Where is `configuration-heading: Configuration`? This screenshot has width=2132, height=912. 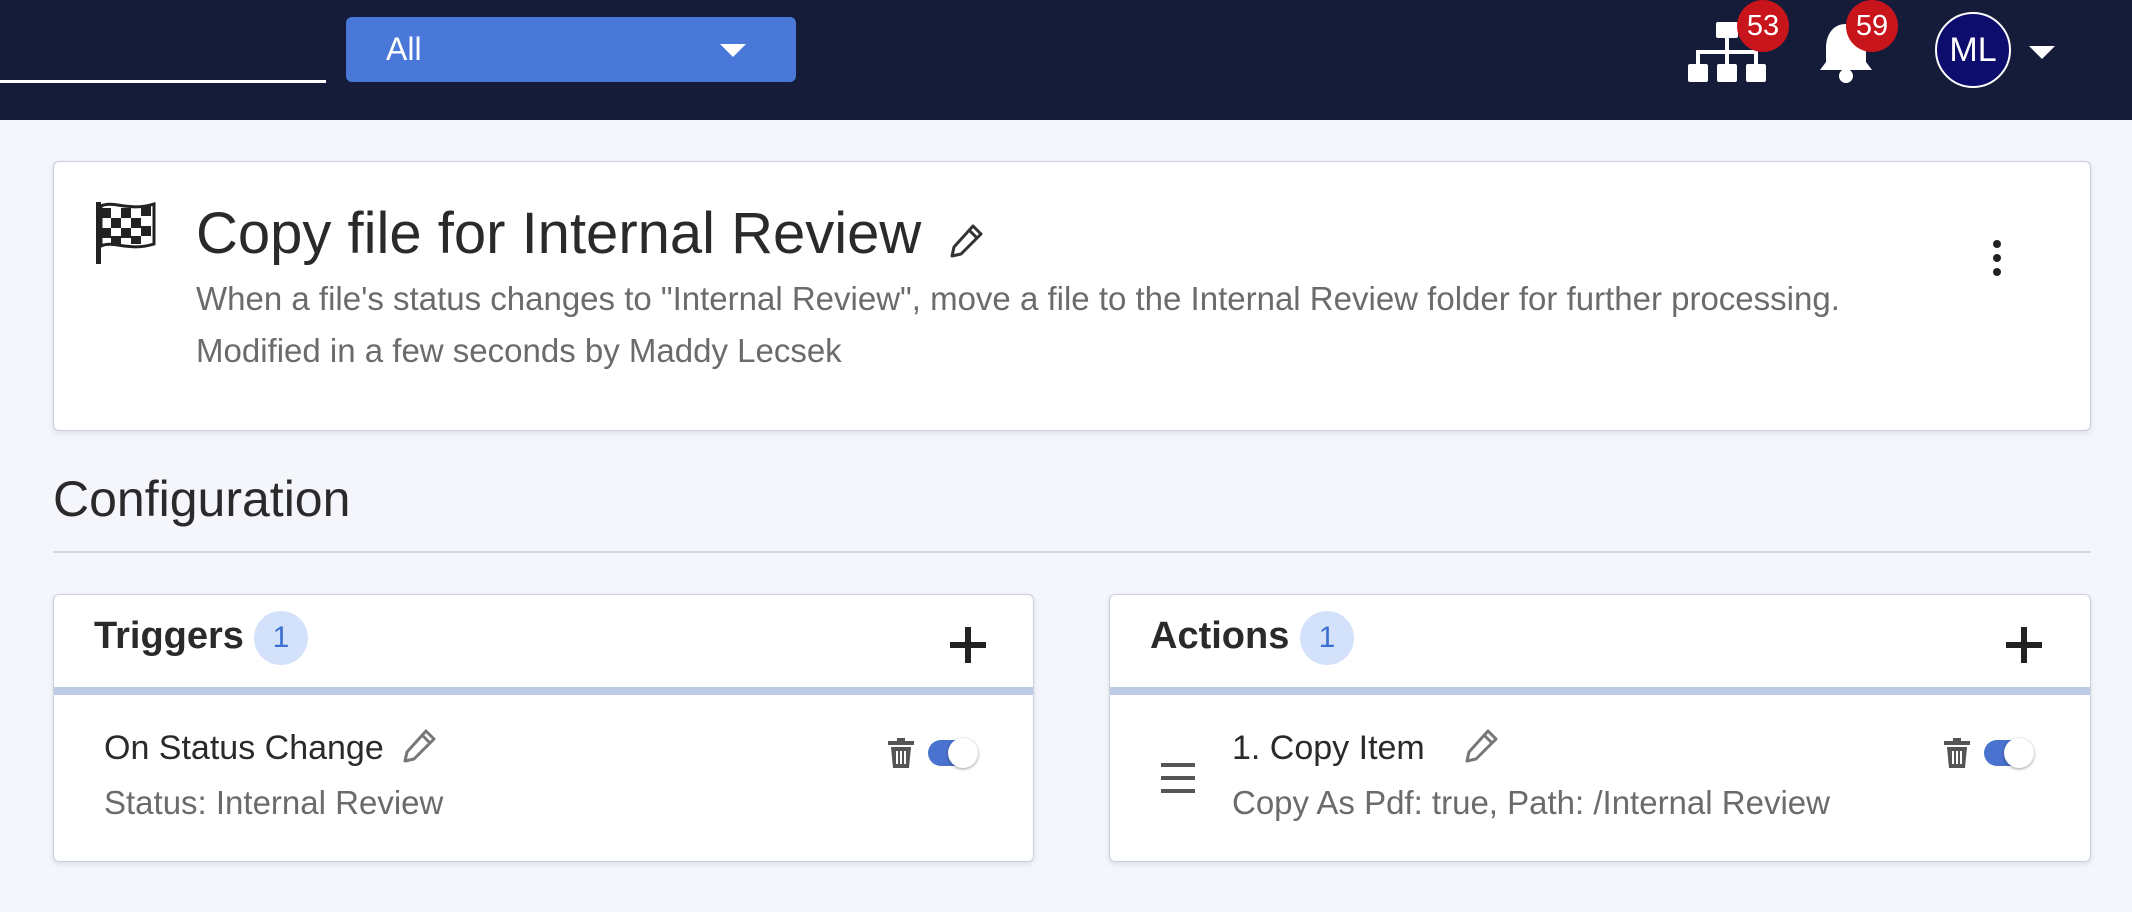 configuration-heading: Configuration is located at coordinates (202, 499).